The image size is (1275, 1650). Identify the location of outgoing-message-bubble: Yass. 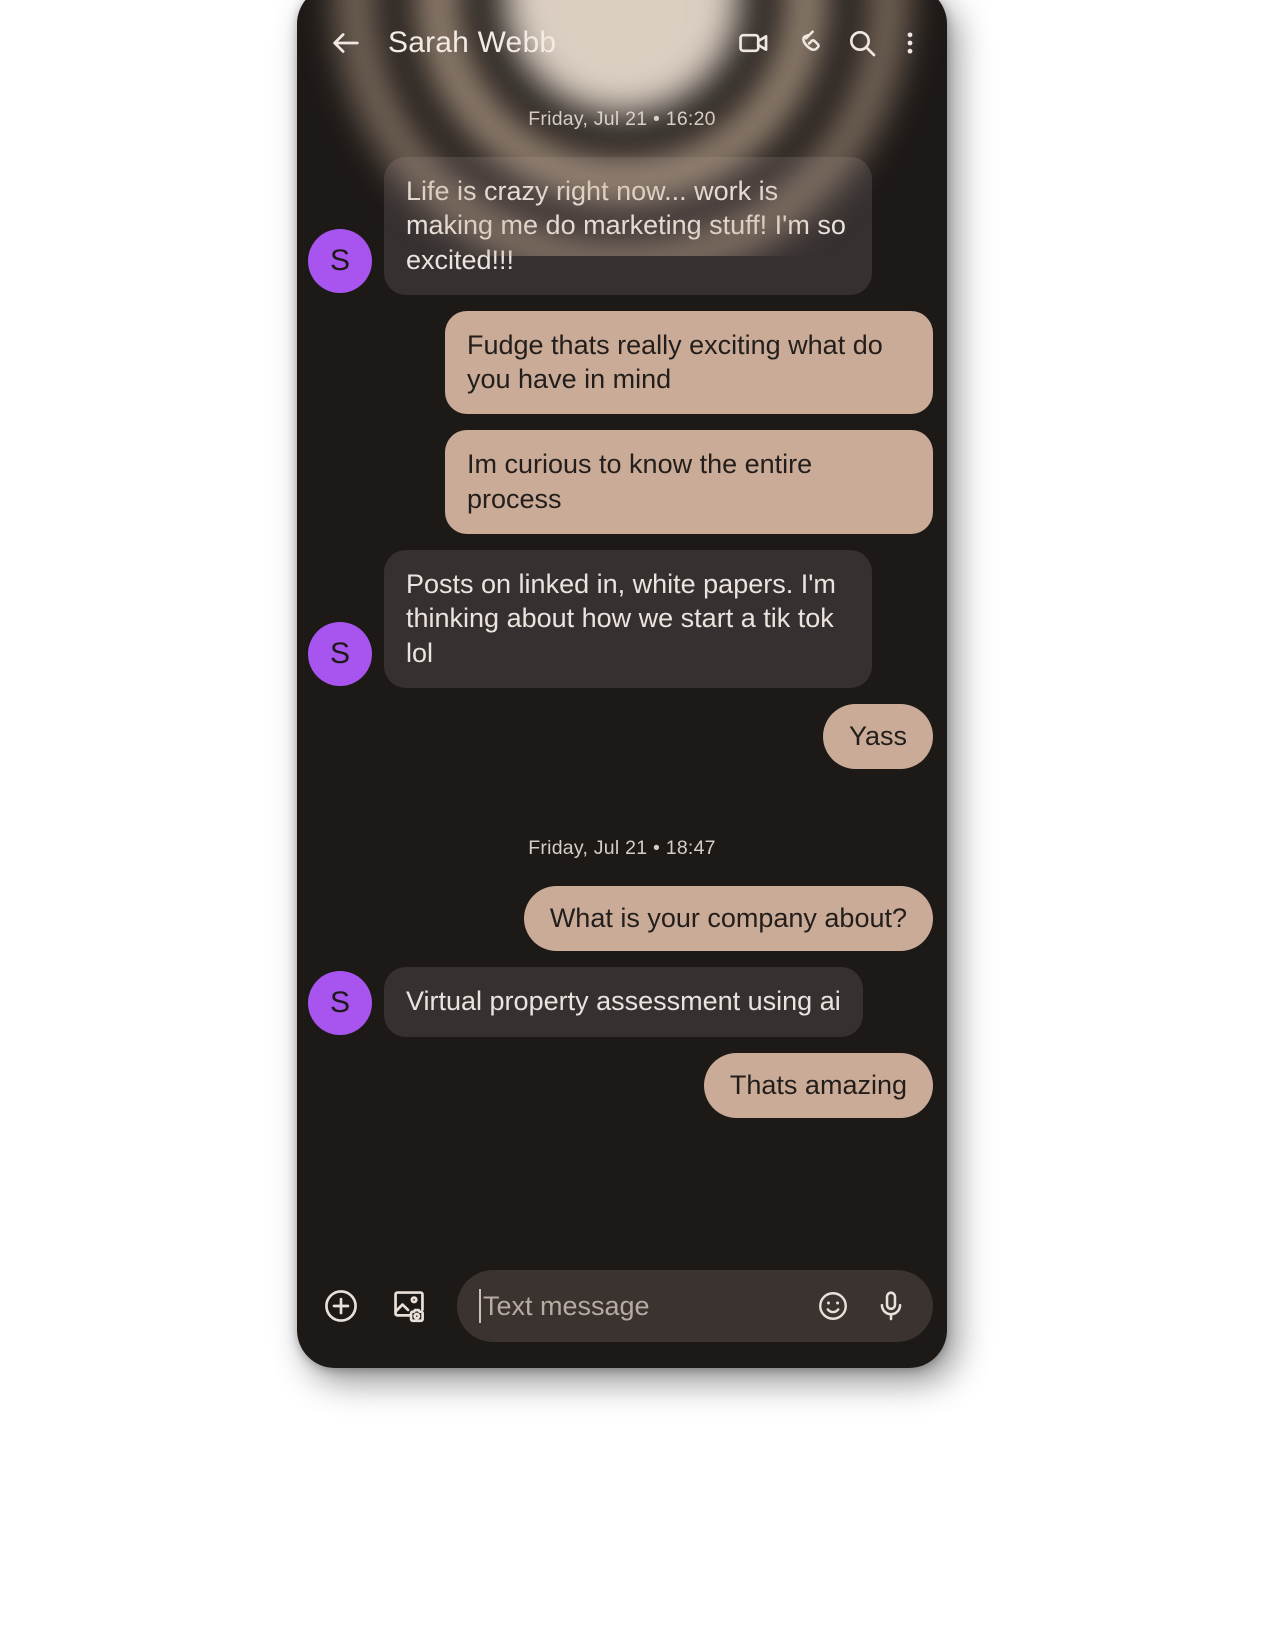
(877, 736).